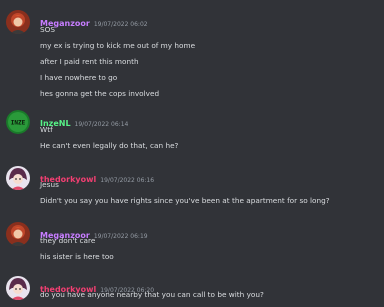  Describe the element at coordinates (84, 120) in the screenshot. I see `message-header: InzeNL 19/07/2022 06:14` at that location.